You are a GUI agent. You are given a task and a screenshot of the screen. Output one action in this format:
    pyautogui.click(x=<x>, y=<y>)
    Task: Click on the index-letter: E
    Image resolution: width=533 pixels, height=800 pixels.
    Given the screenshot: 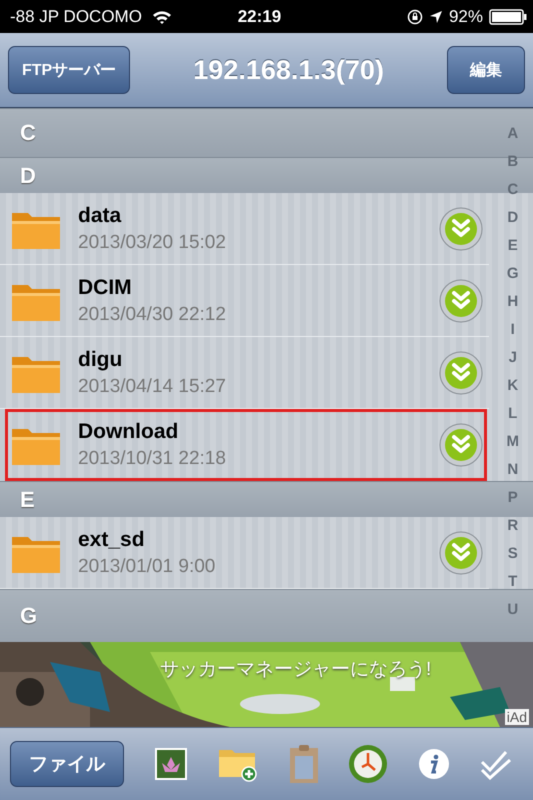 What is the action you would take?
    pyautogui.click(x=513, y=246)
    